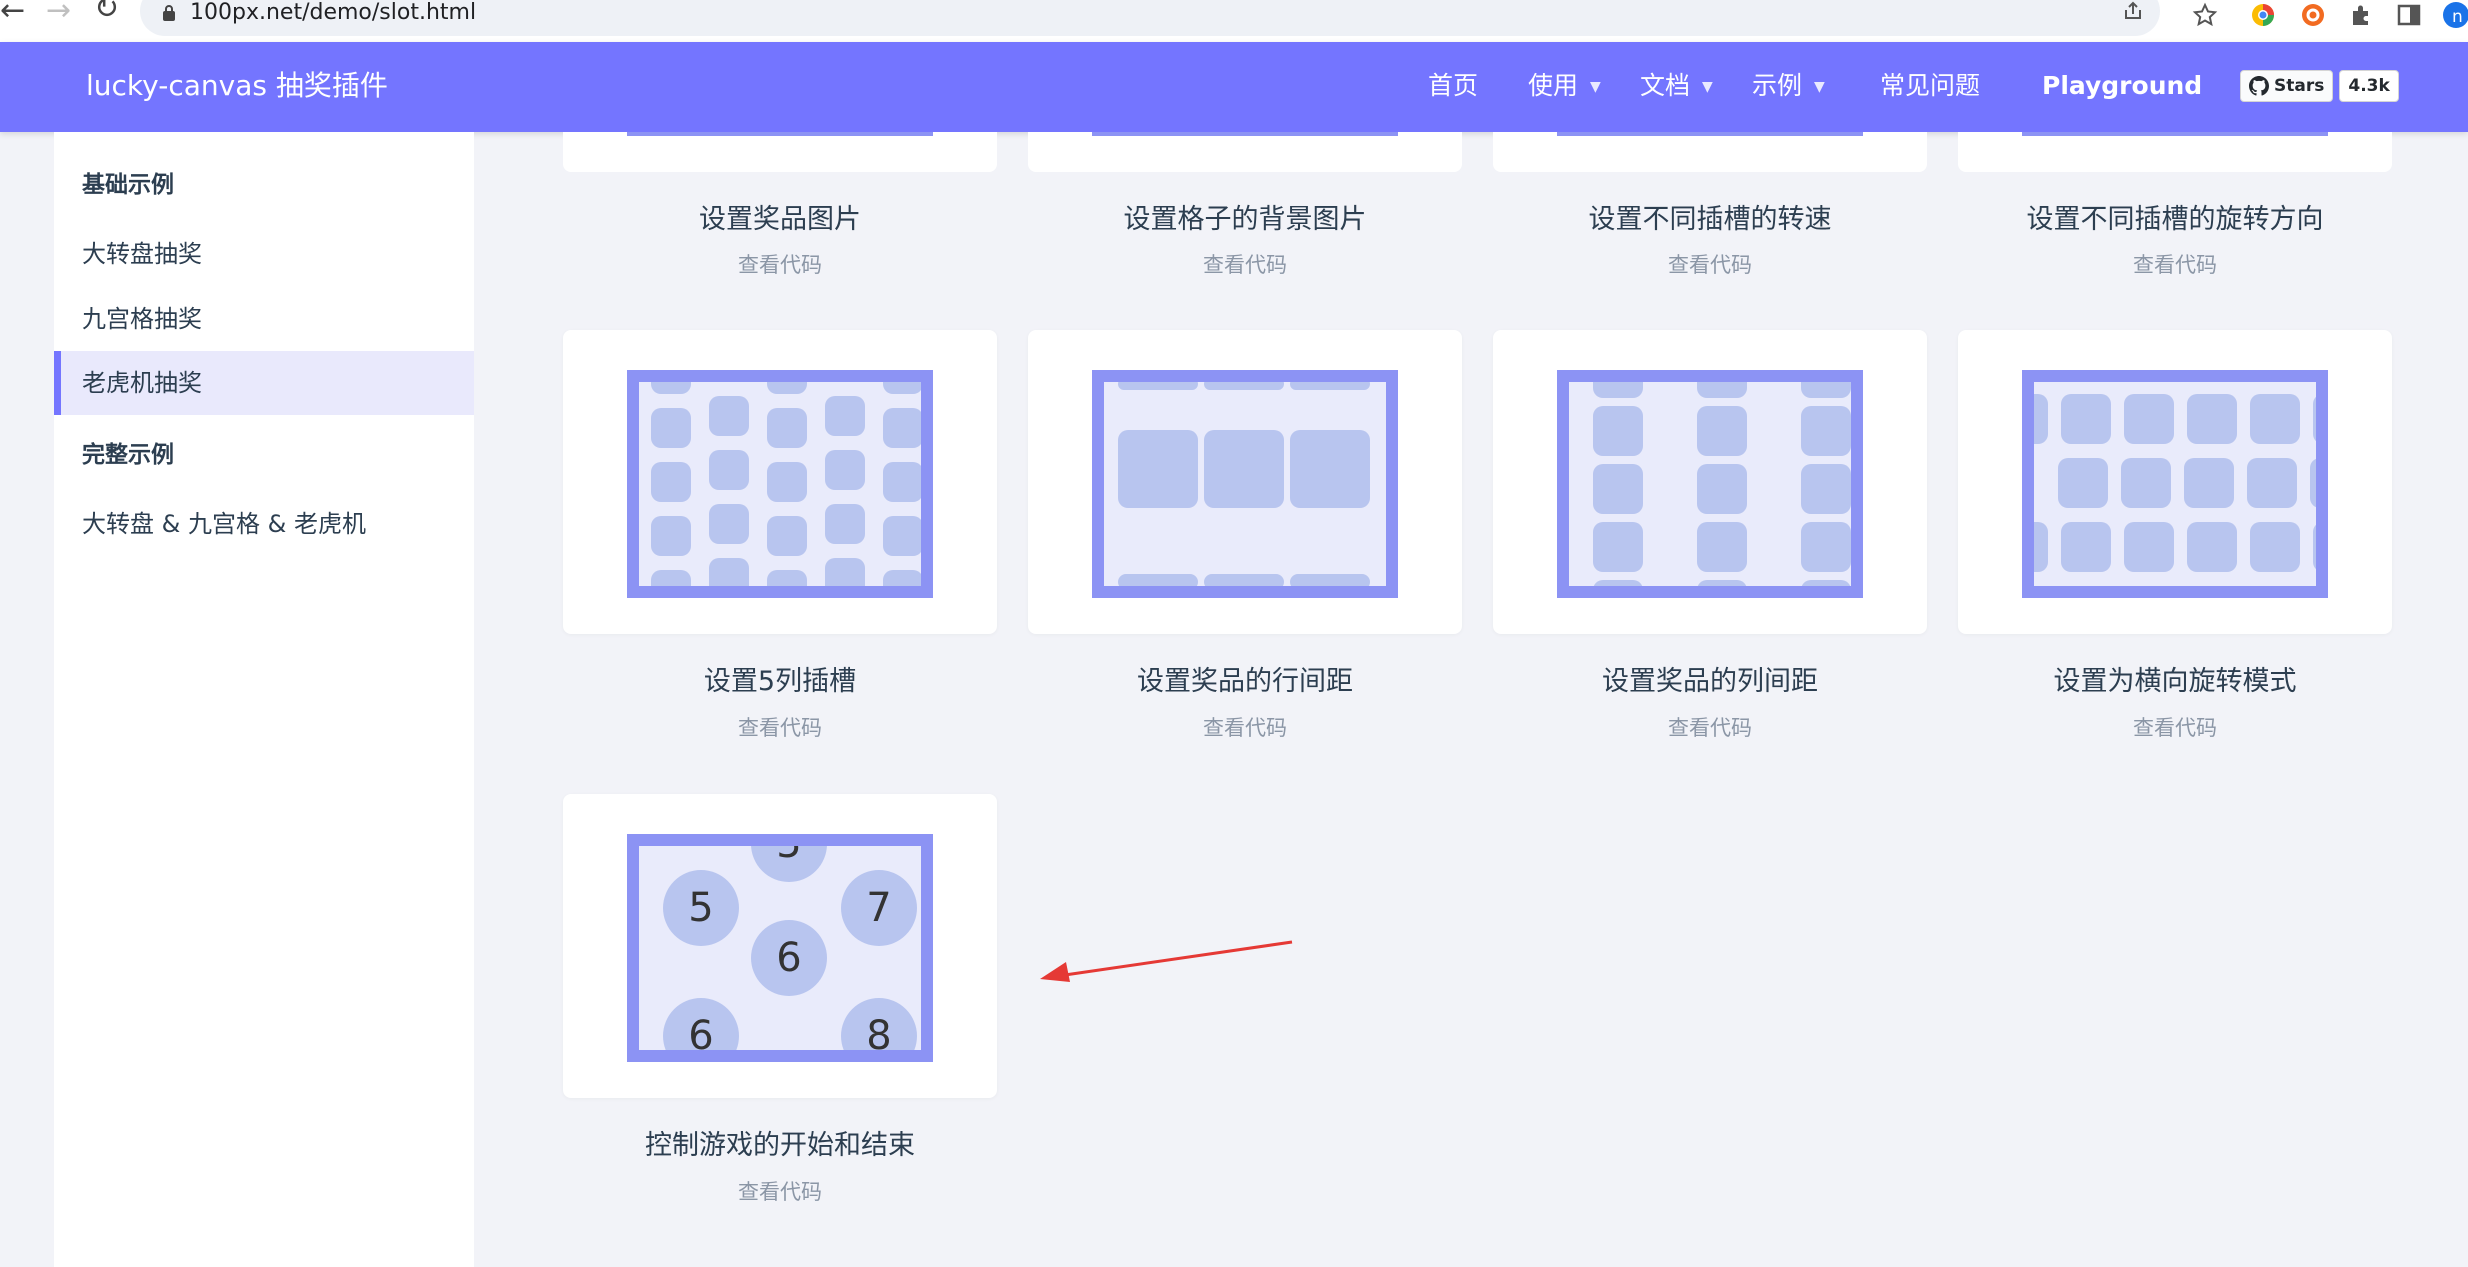 This screenshot has height=1267, width=2468. I want to click on svg-text: n, so click(2457, 17).